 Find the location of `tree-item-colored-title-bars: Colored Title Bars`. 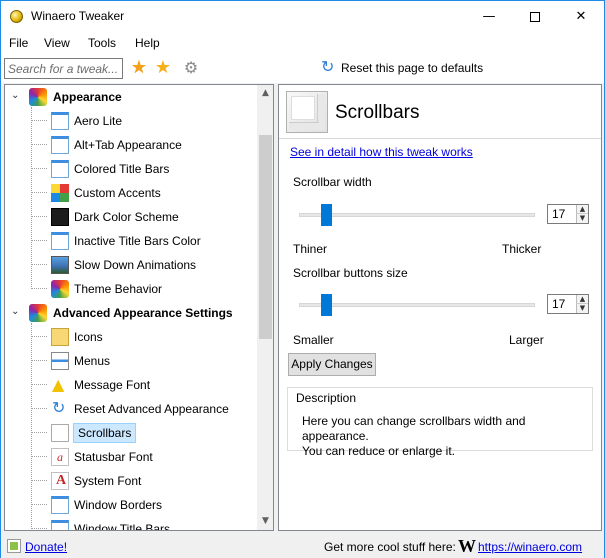

tree-item-colored-title-bars: Colored Title Bars is located at coordinates (131, 169).